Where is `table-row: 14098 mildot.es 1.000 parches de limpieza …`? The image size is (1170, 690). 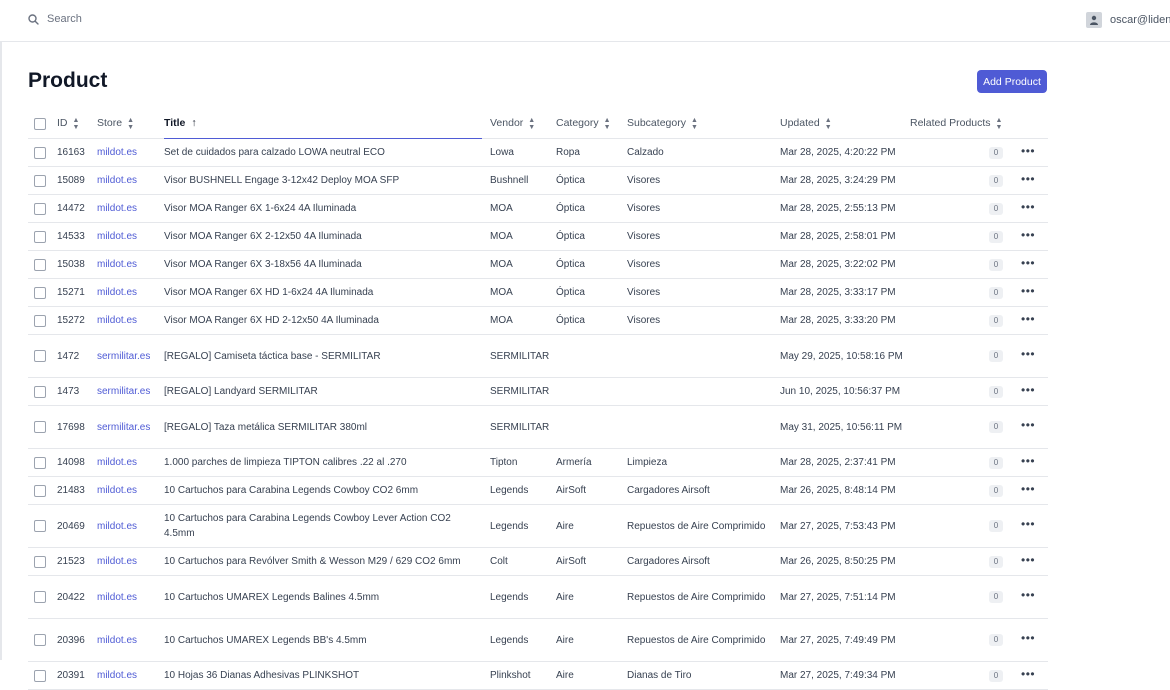 table-row: 14098 mildot.es 1.000 parches de limpieza … is located at coordinates (538, 463).